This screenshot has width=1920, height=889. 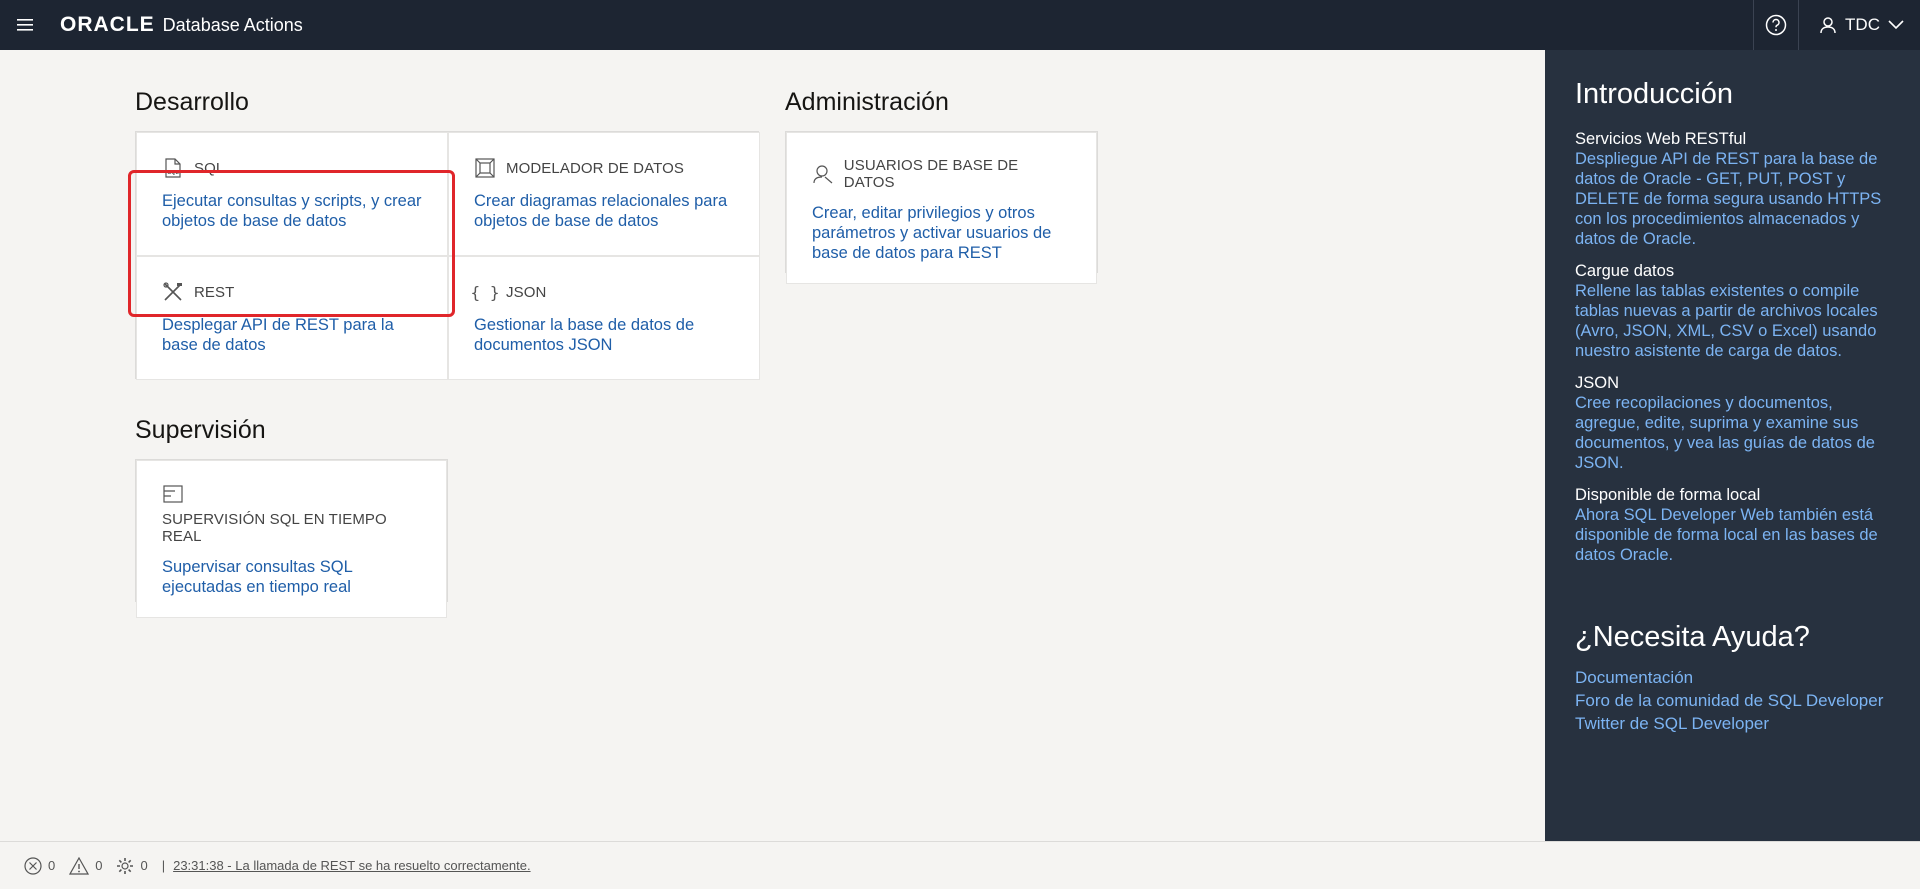 I want to click on monitoring-icon, so click(x=173, y=494).